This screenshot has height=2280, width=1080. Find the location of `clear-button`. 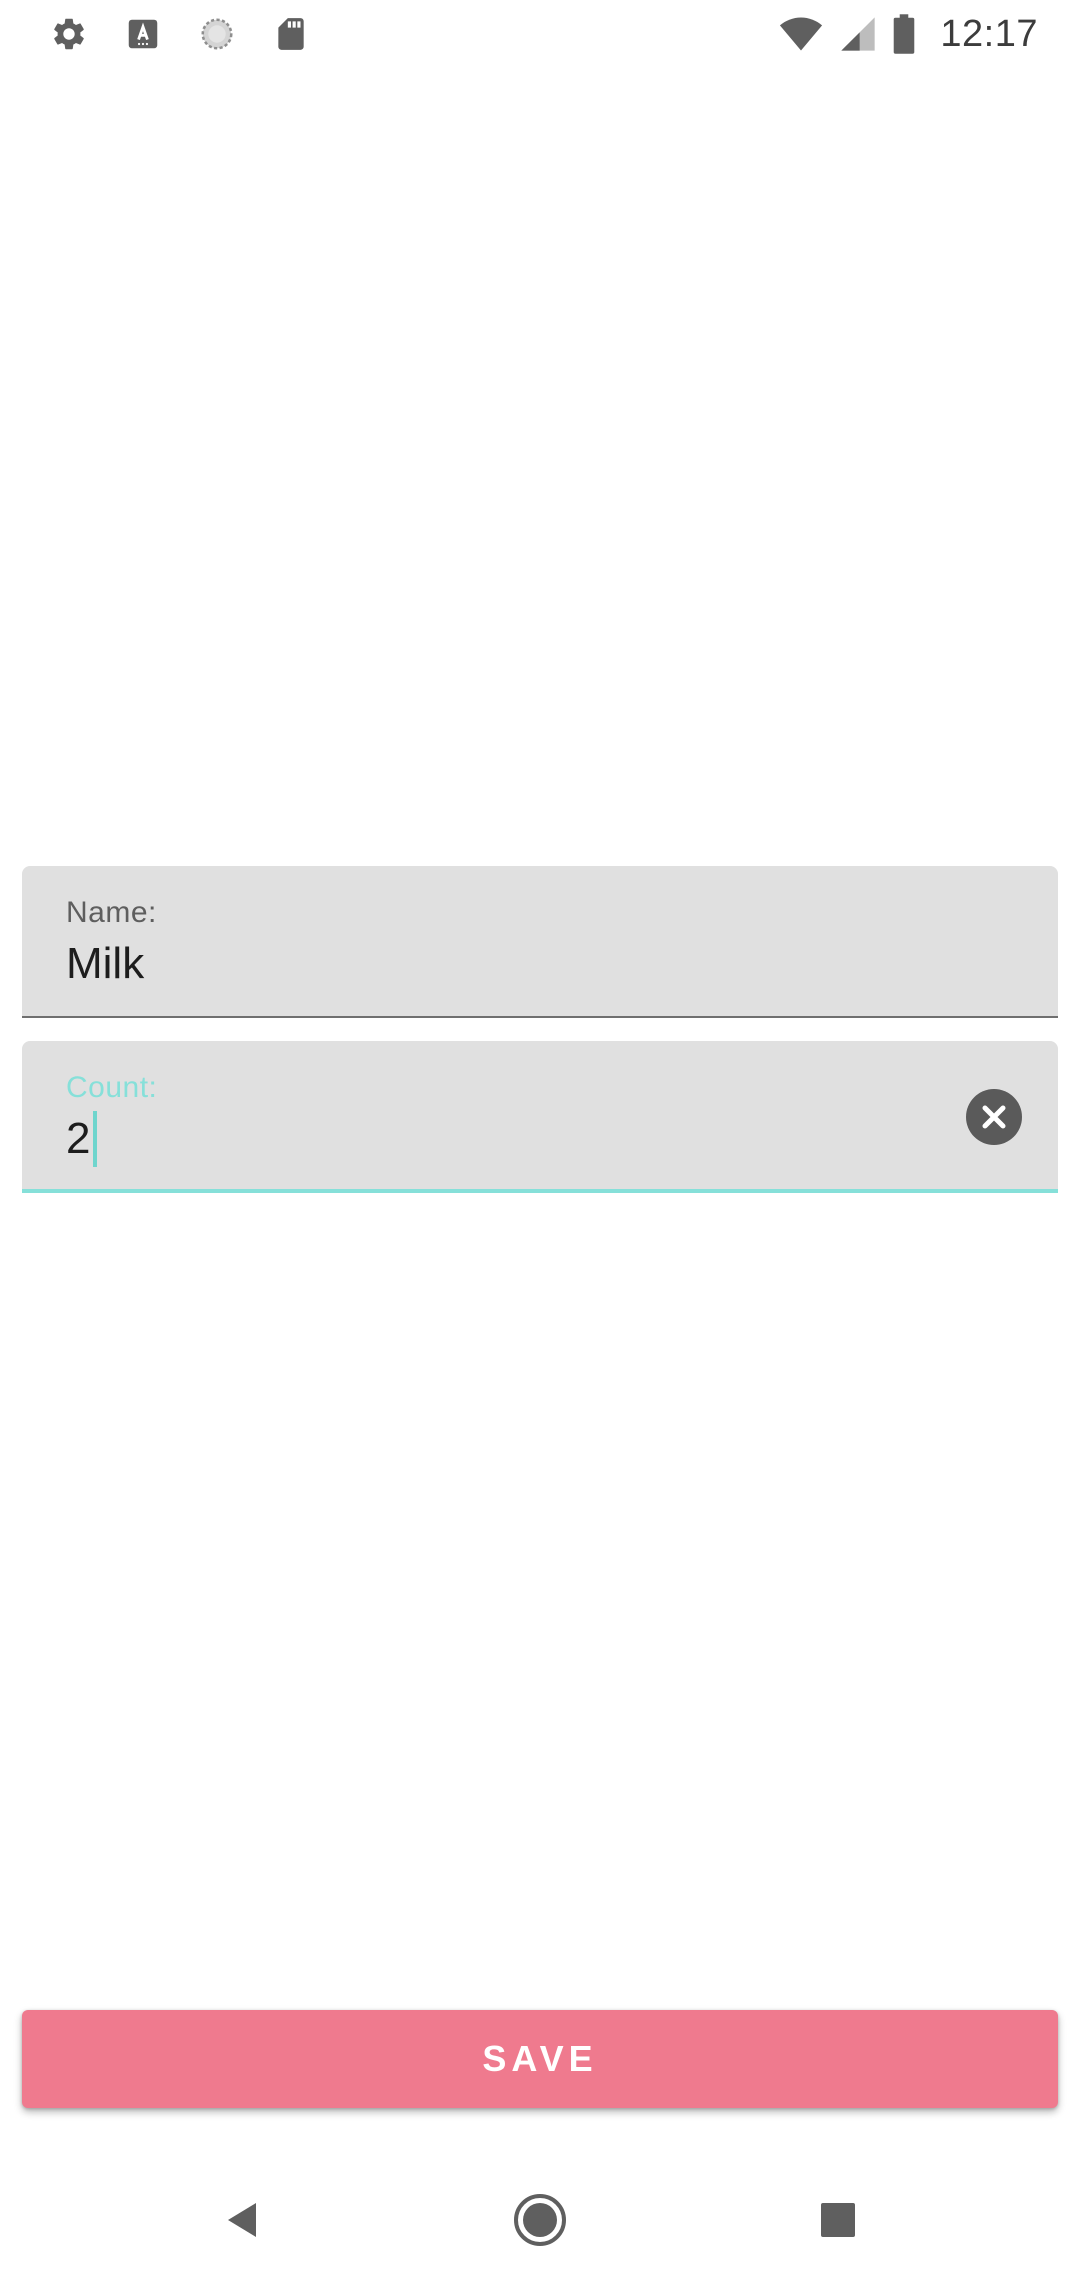

clear-button is located at coordinates (994, 1117).